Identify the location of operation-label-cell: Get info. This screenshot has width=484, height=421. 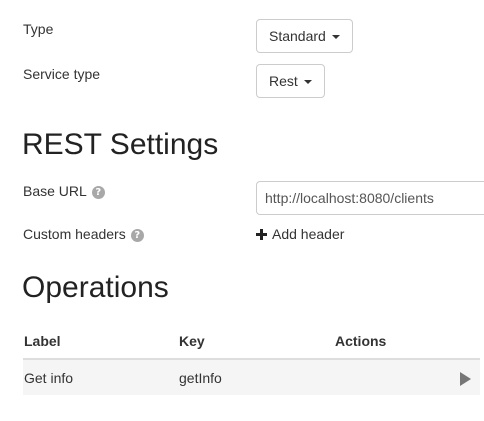
(100, 377).